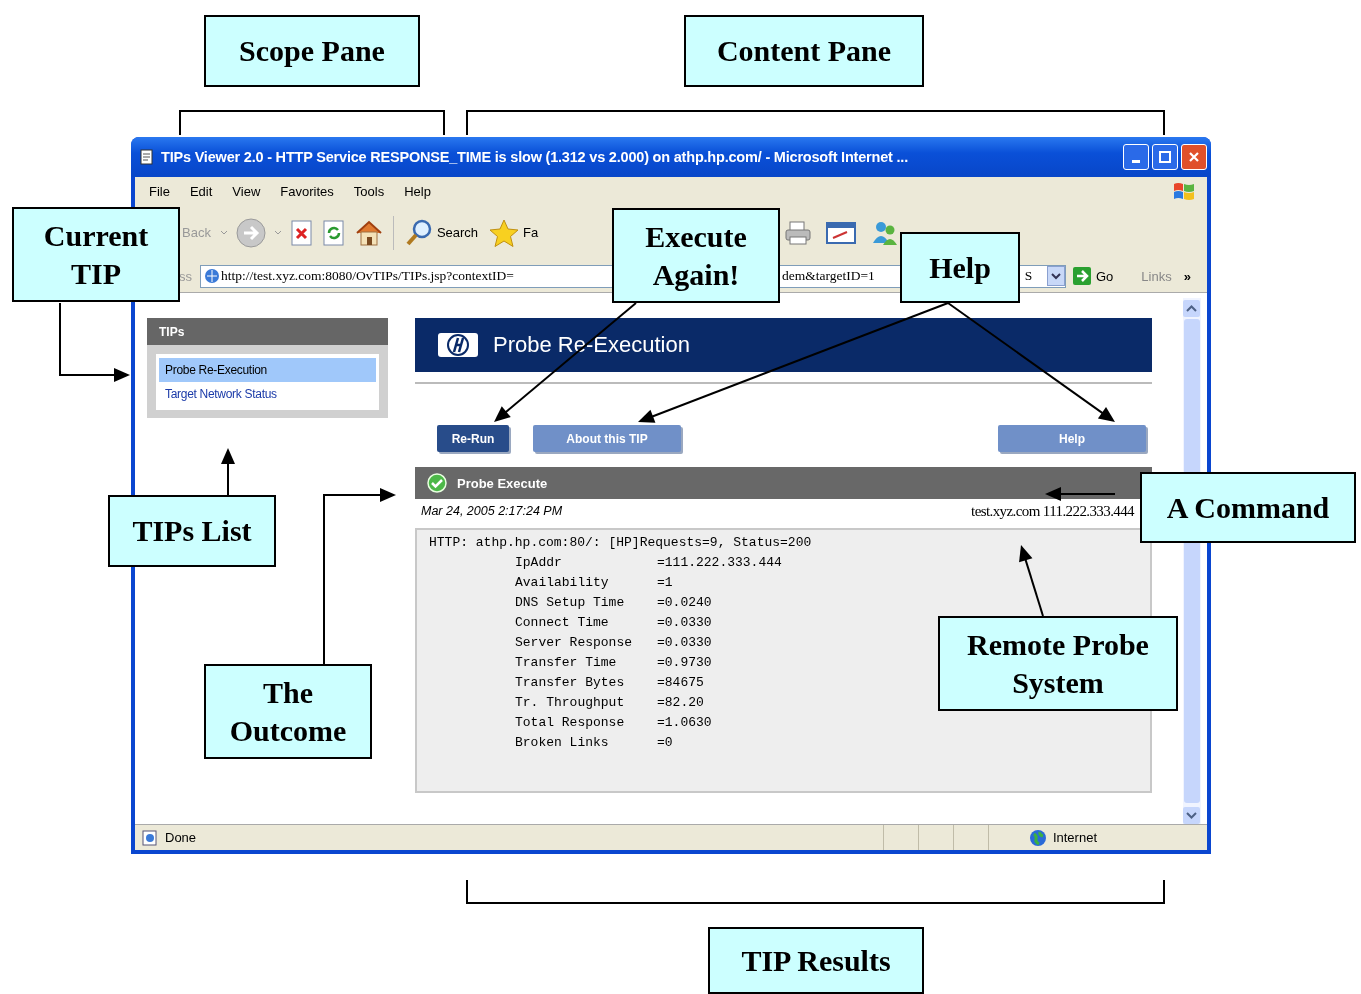 The width and height of the screenshot is (1361, 994). Describe the element at coordinates (665, 743) in the screenshot. I see `metric-value: =0` at that location.